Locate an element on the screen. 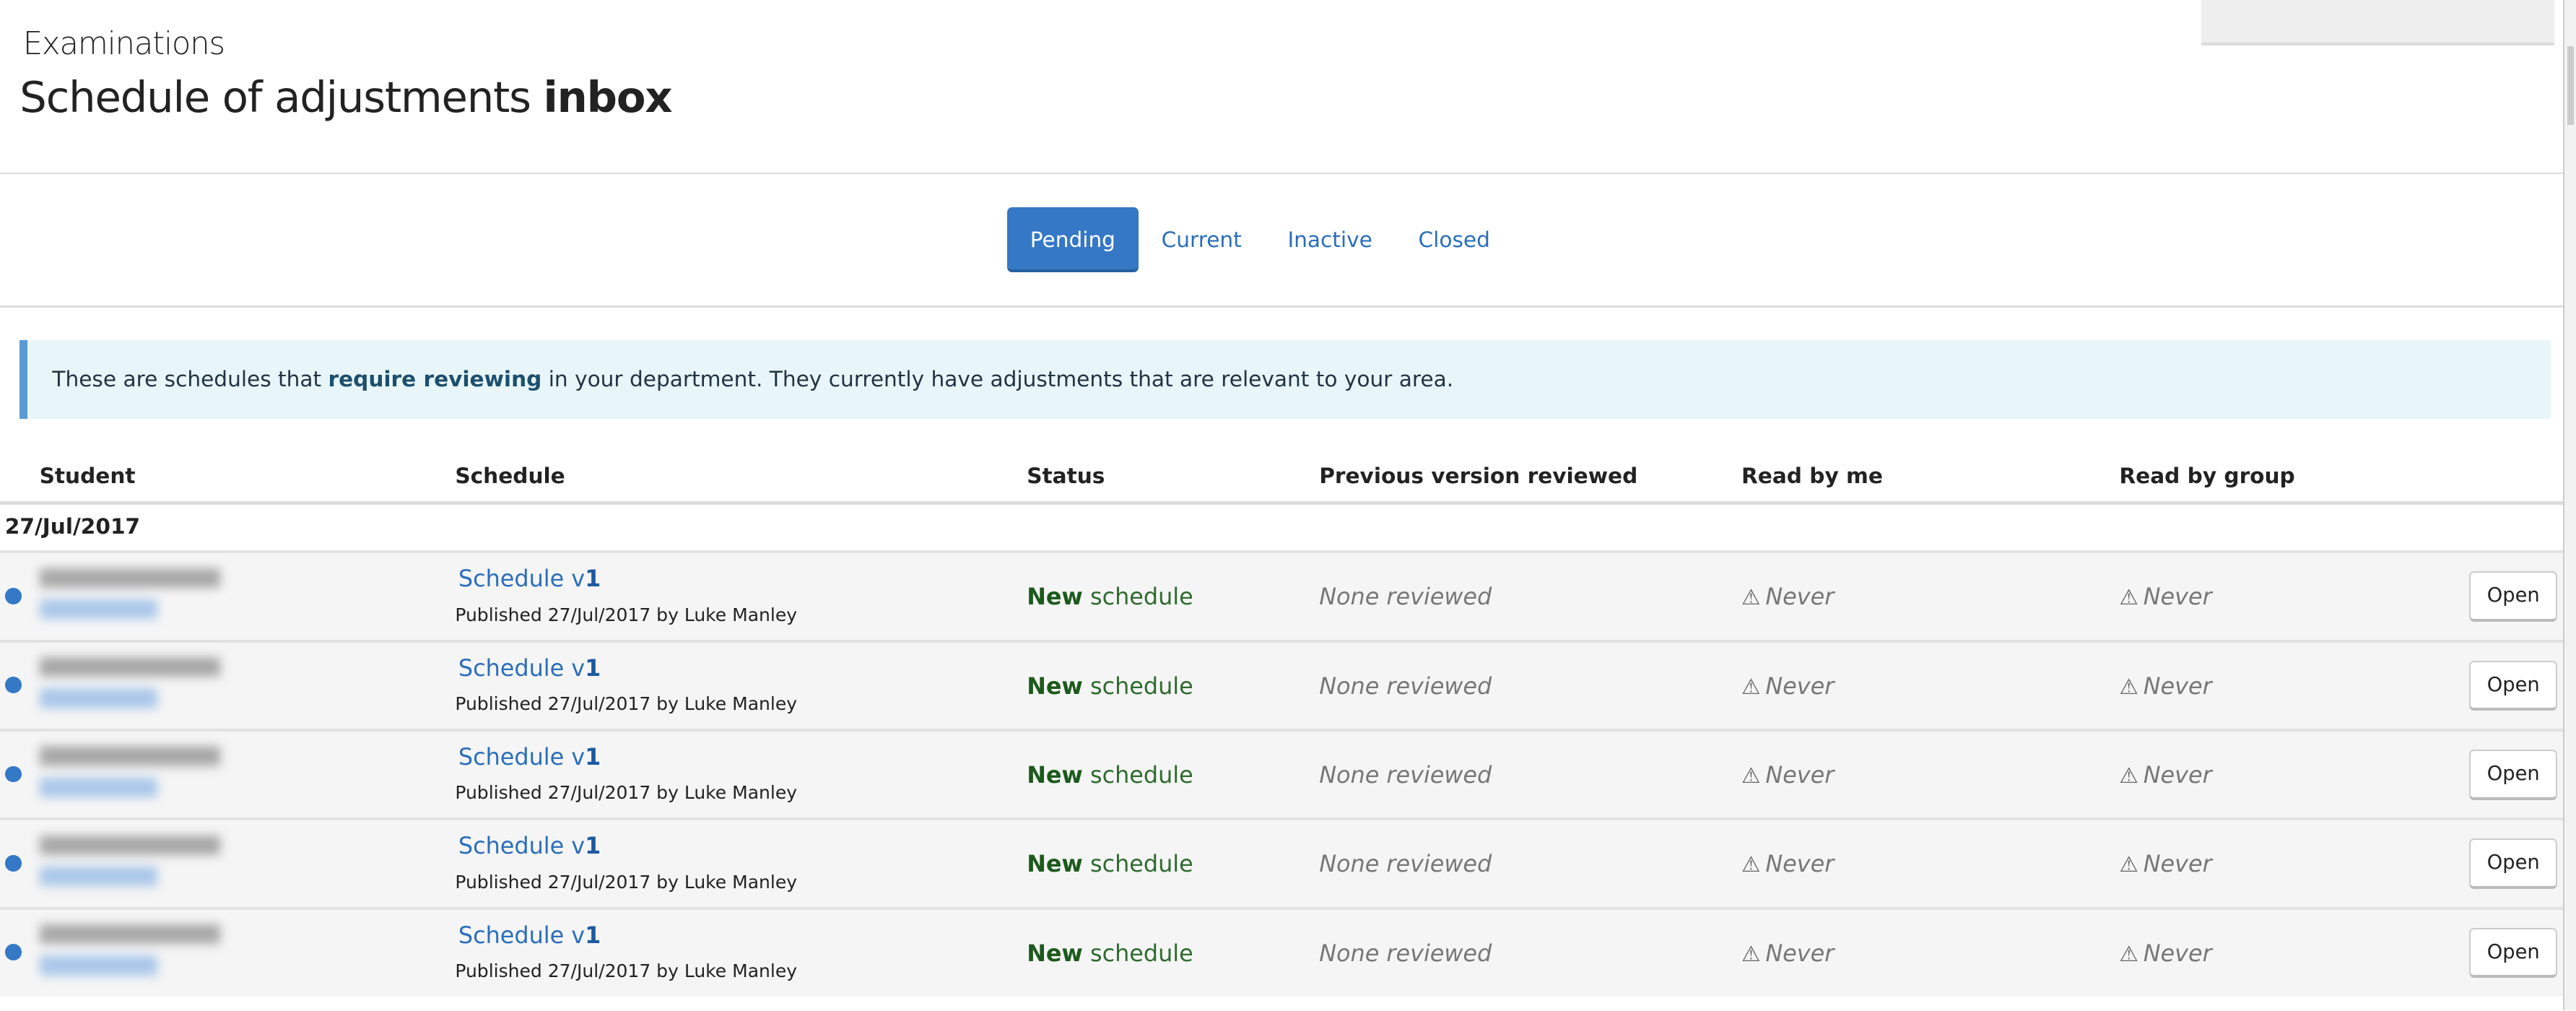 This screenshot has height=1011, width=2576. top-toolbar is located at coordinates (2378, 23).